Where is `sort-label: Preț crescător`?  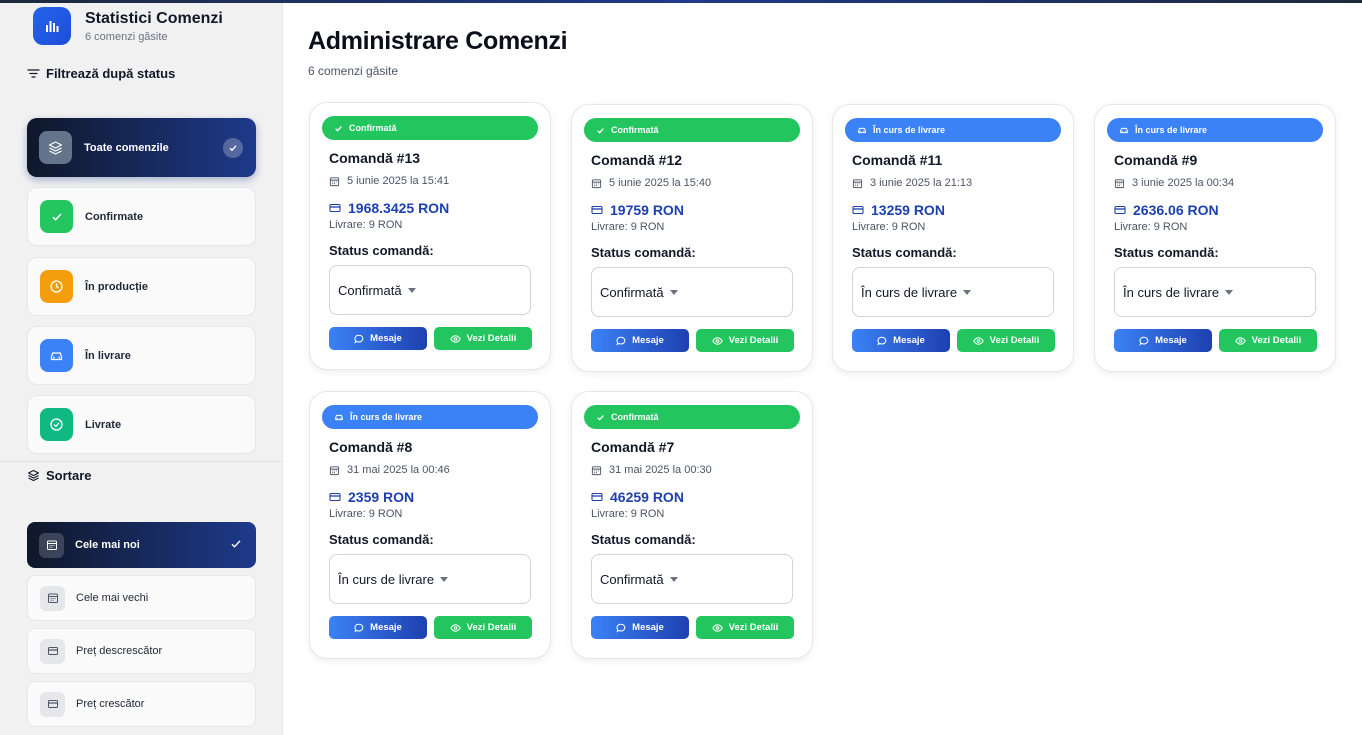 sort-label: Preț crescător is located at coordinates (110, 704).